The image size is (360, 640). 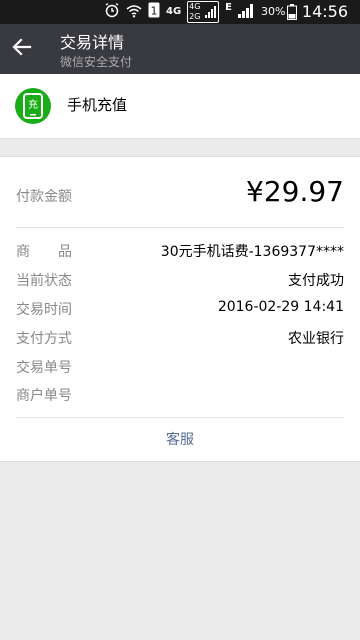 What do you see at coordinates (324, 11) in the screenshot?
I see `status-time: 14:56` at bounding box center [324, 11].